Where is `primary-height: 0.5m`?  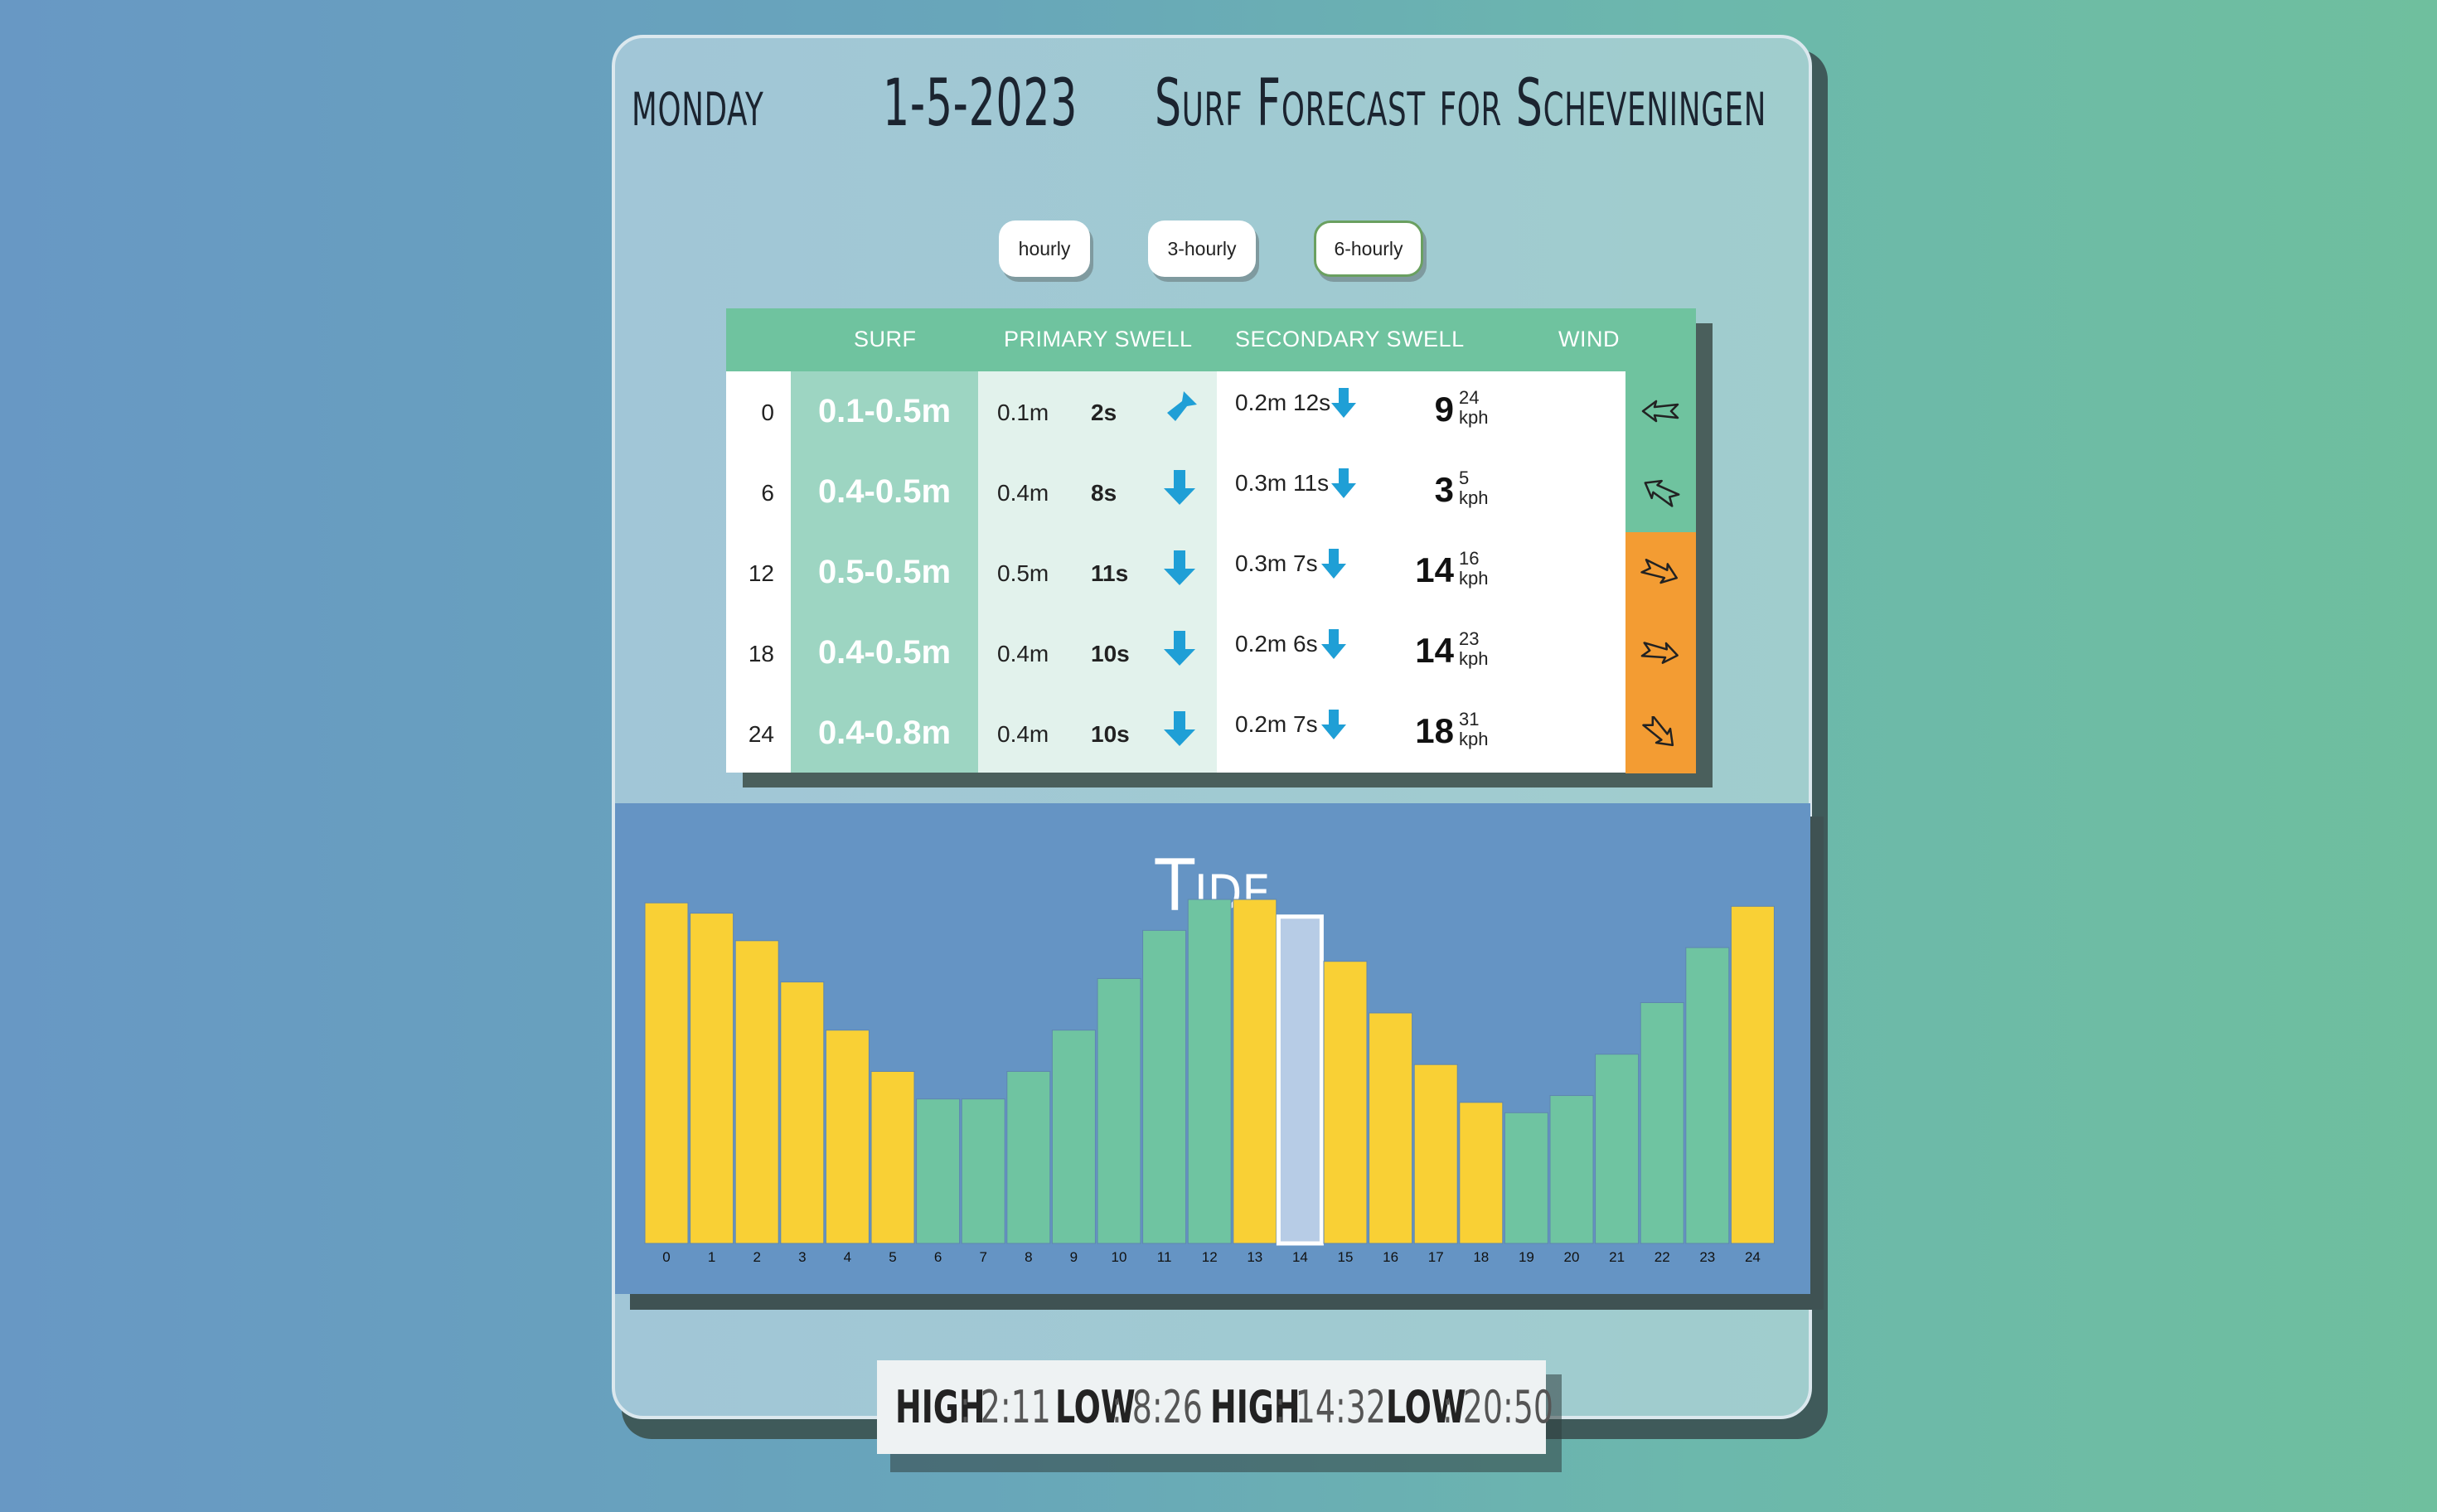
primary-height: 0.5m is located at coordinates (1023, 573).